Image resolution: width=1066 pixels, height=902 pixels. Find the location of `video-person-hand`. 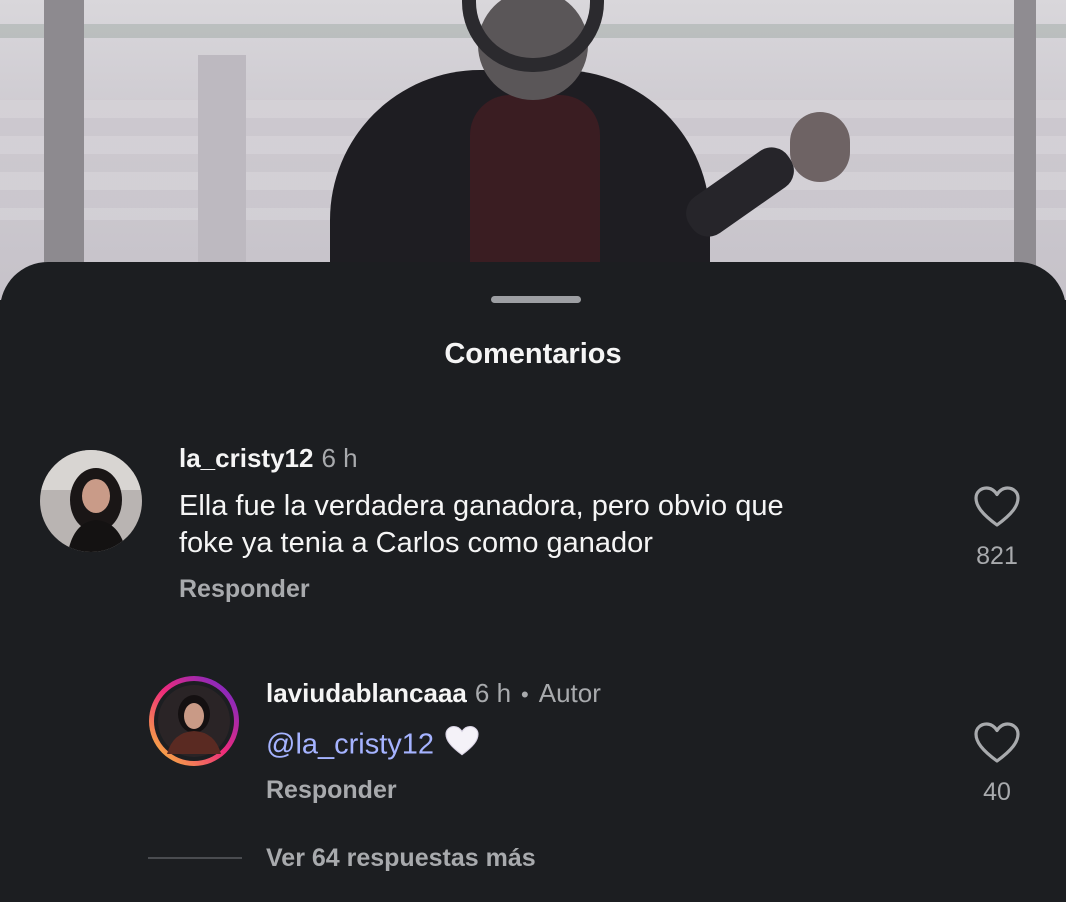

video-person-hand is located at coordinates (820, 147).